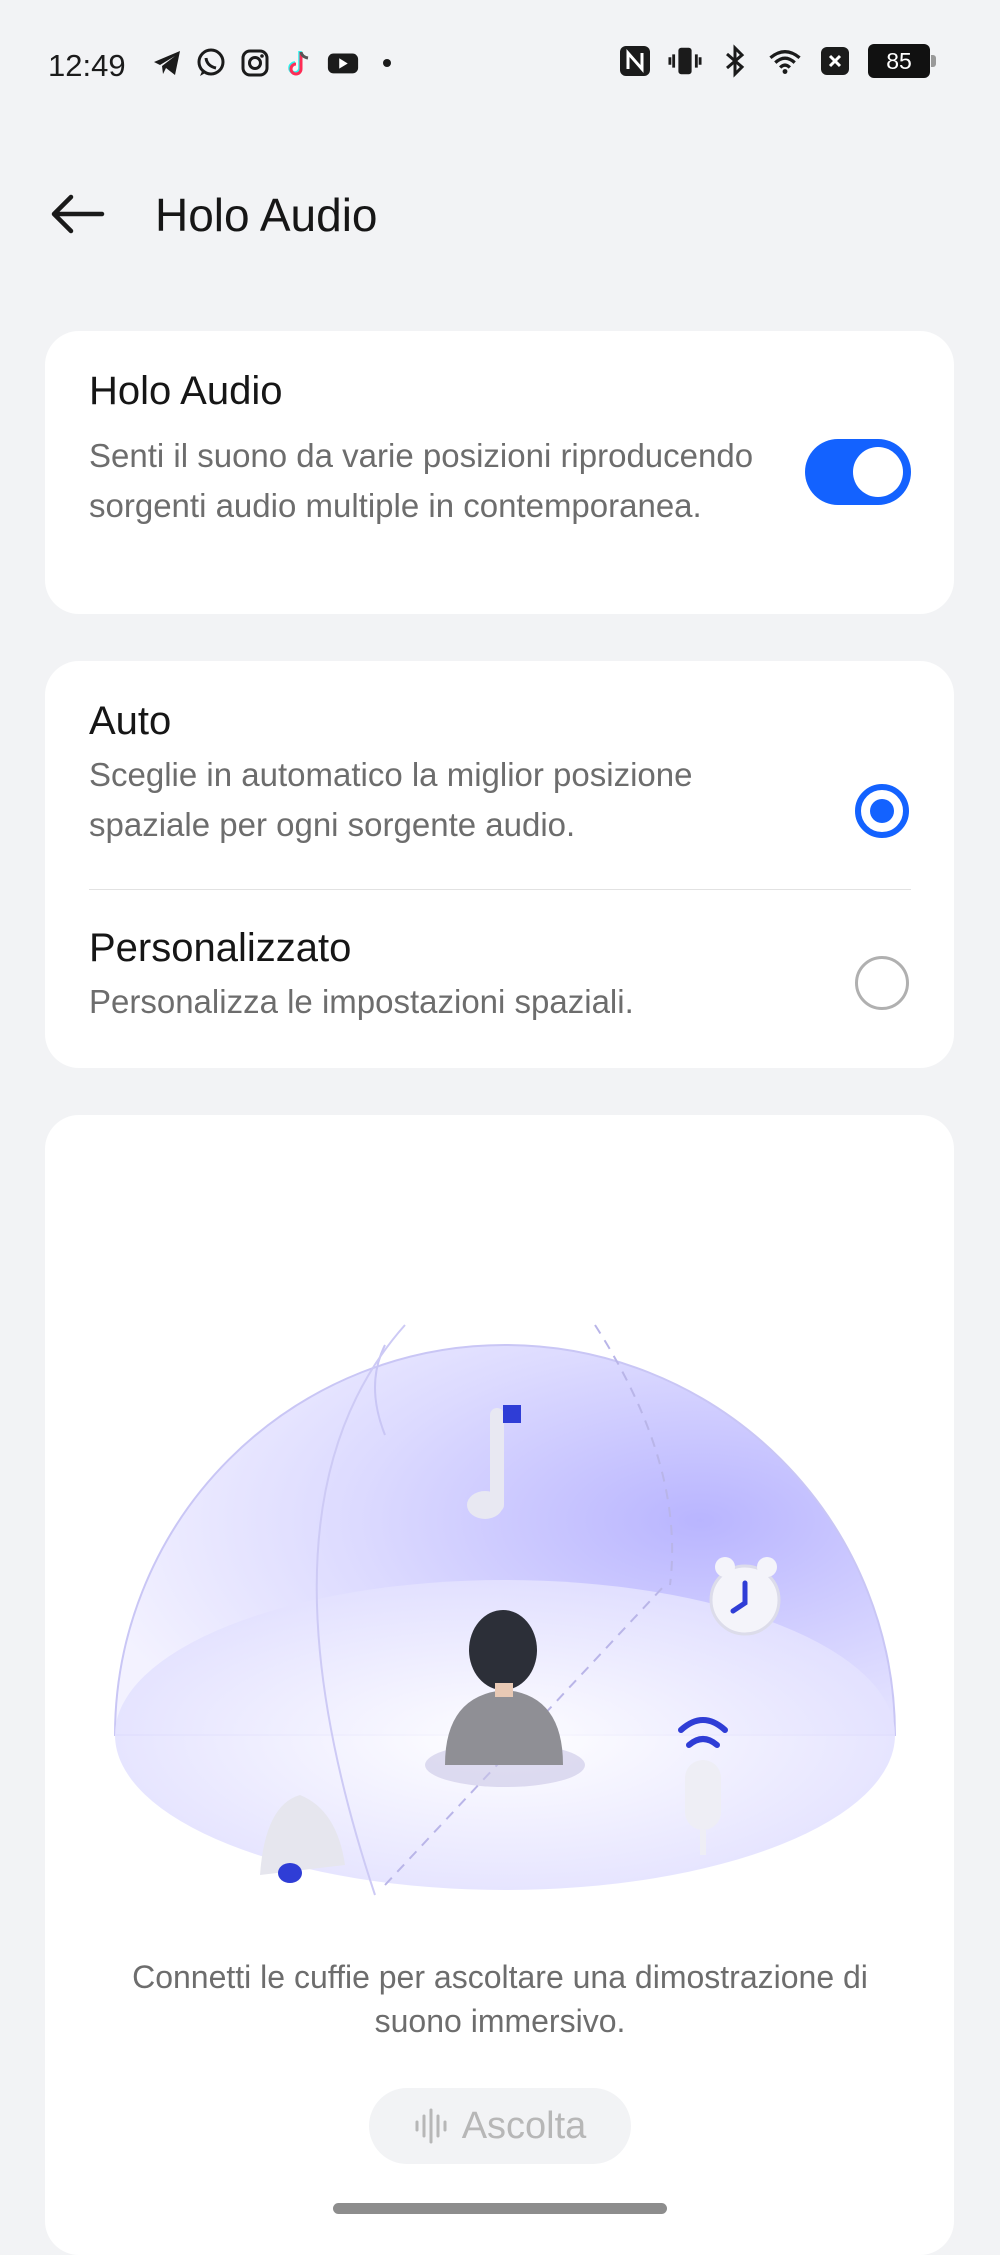 The width and height of the screenshot is (1000, 2255). Describe the element at coordinates (167, 63) in the screenshot. I see `telegram-icon` at that location.